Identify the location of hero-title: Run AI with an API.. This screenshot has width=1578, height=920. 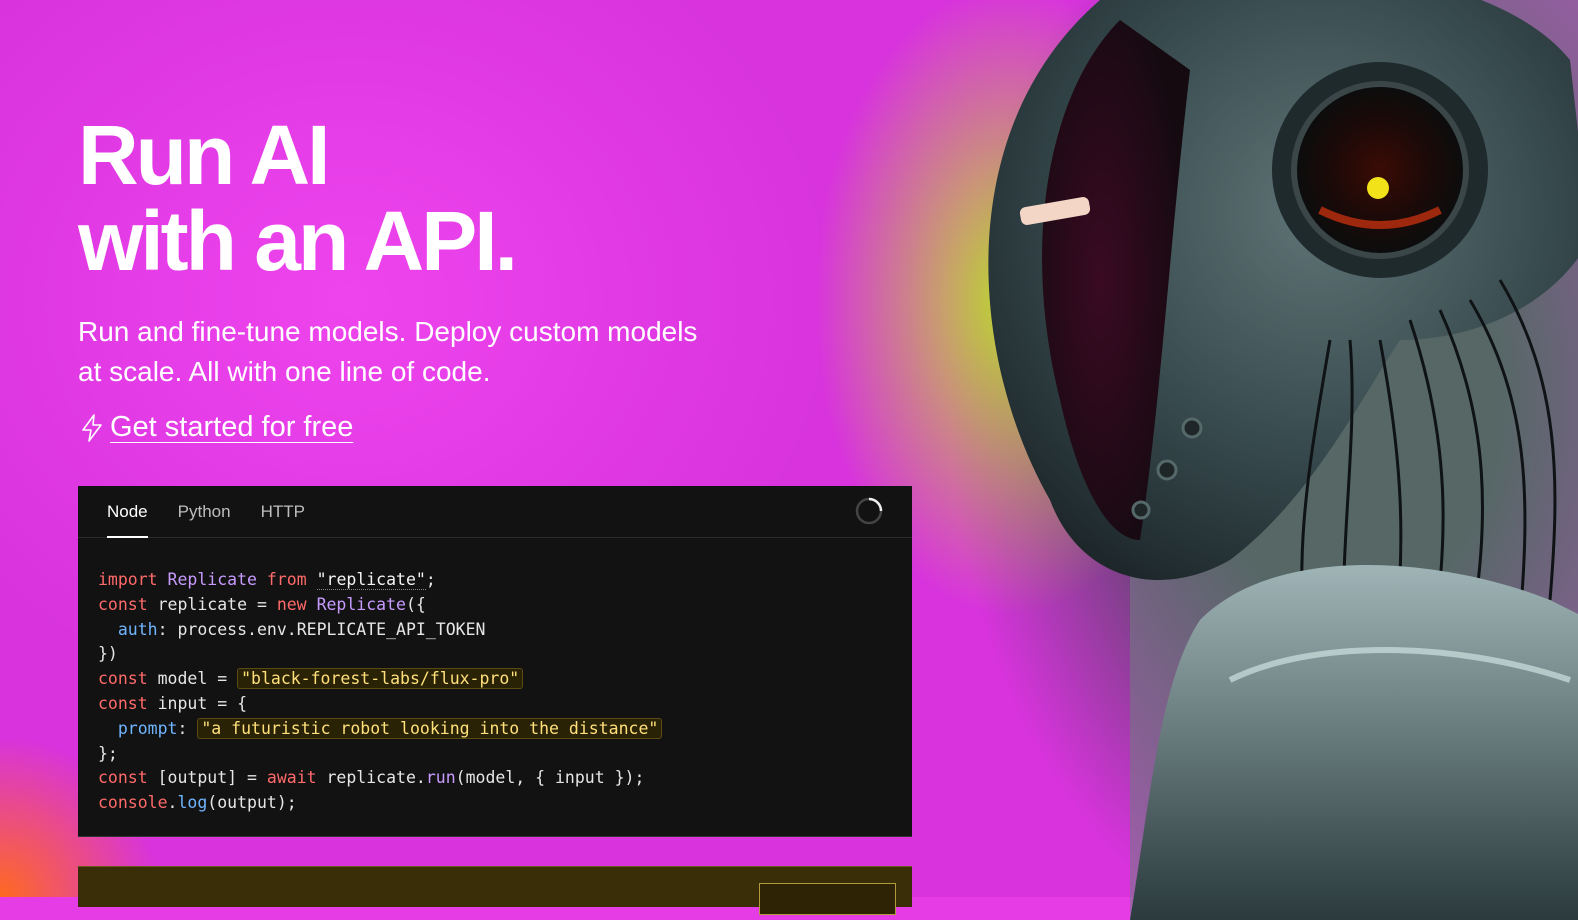
(298, 198).